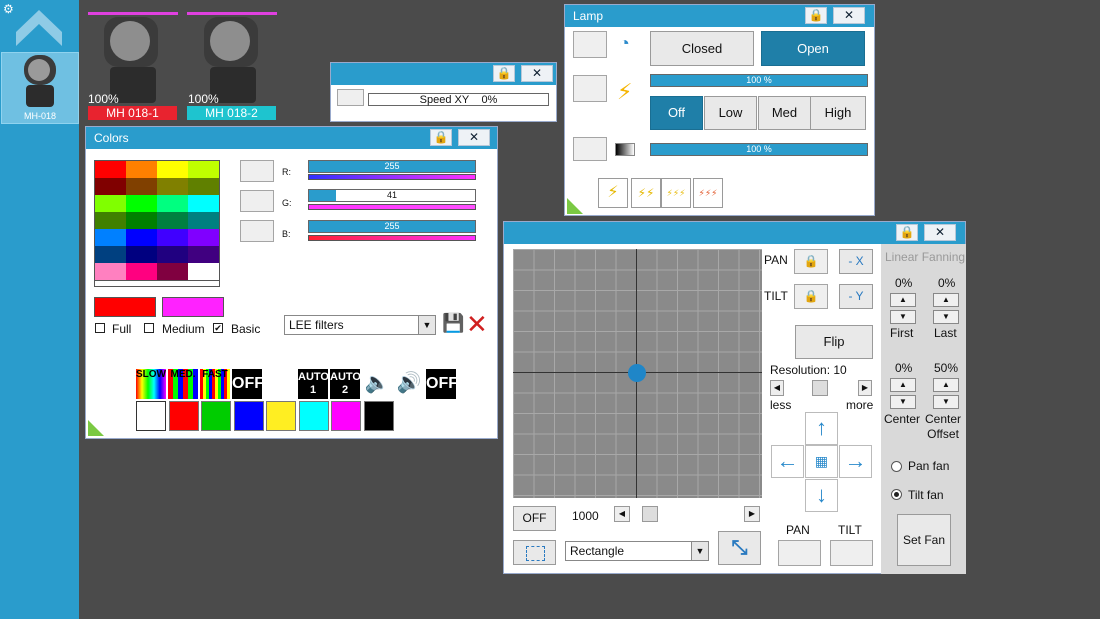 Image resolution: width=1100 pixels, height=619 pixels. What do you see at coordinates (409, 384) in the screenshot?
I see `sound-active-icon: 🔊` at bounding box center [409, 384].